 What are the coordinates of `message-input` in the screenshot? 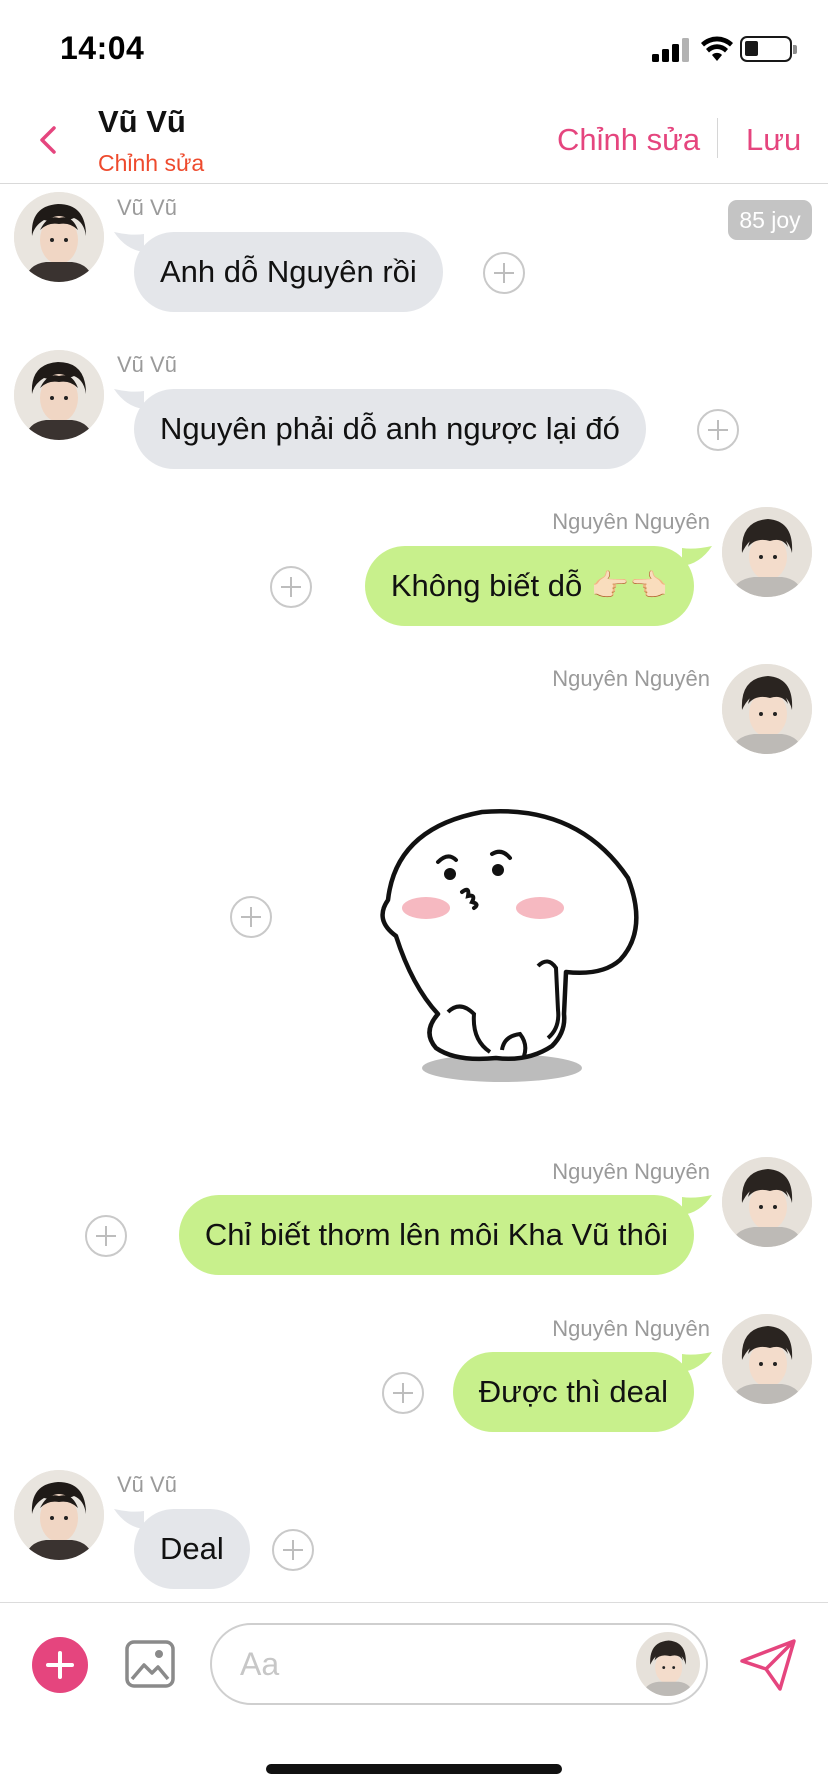 It's located at (420, 1664).